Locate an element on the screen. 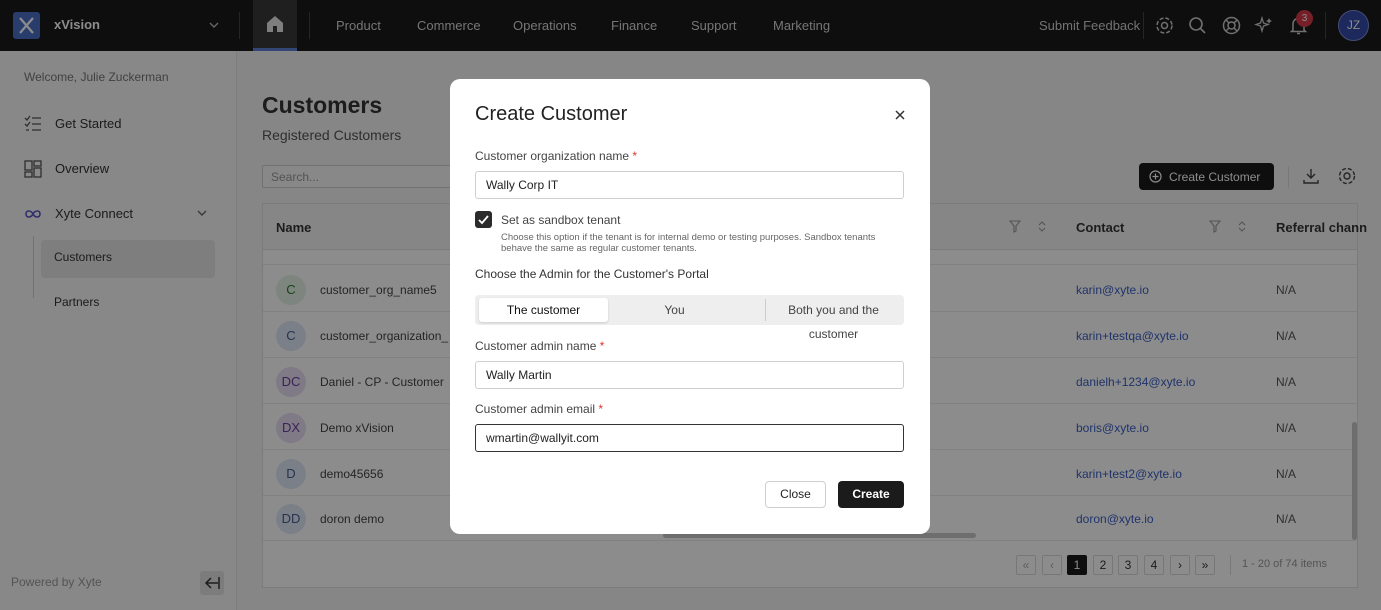 This screenshot has height=610, width=1381. close-icon is located at coordinates (900, 115).